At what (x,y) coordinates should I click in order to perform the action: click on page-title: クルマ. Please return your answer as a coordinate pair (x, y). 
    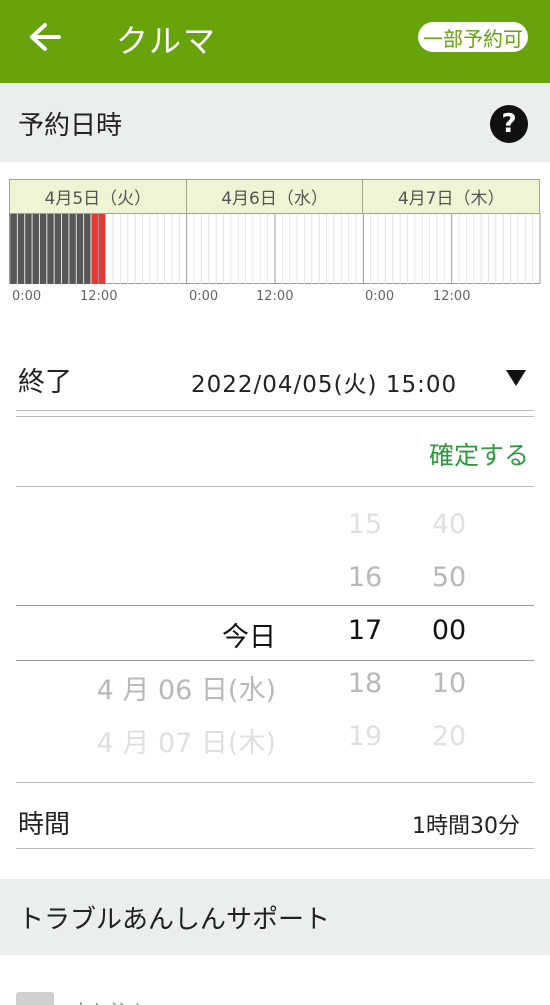
    Looking at the image, I should click on (167, 41).